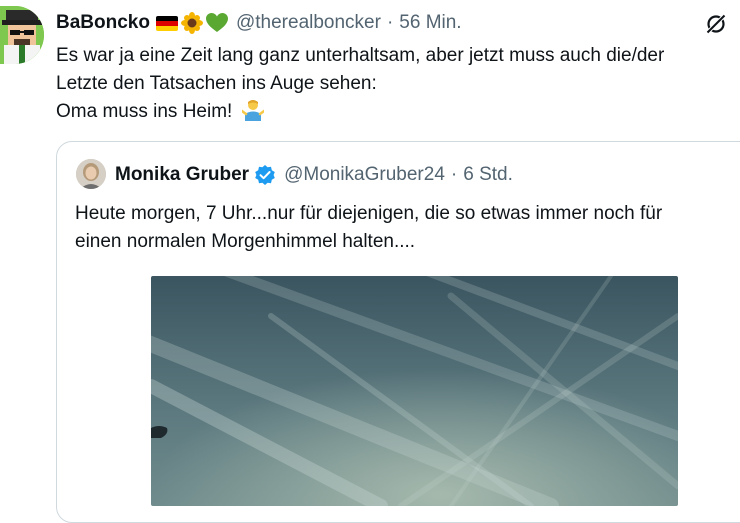  Describe the element at coordinates (396, 112) in the screenshot. I see `tweet-text-line-with-emoji: Oma muss ins Heim!` at that location.